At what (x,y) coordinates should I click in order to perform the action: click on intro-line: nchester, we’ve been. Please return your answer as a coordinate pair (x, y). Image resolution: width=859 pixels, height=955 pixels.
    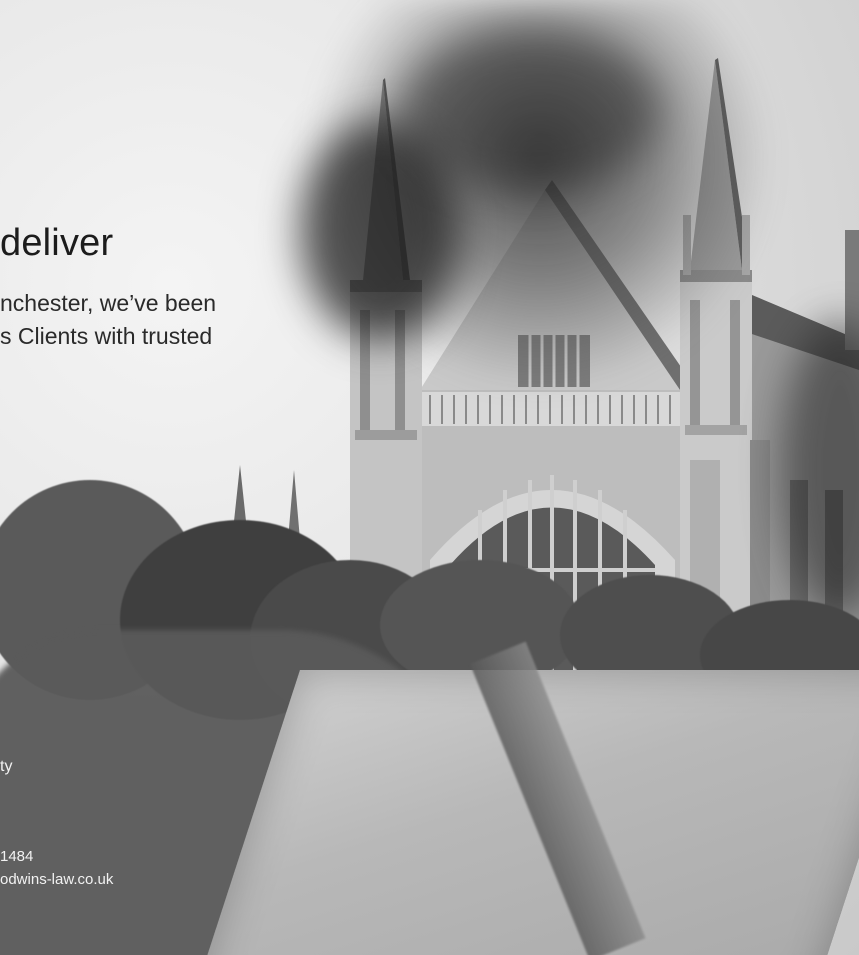
    Looking at the image, I should click on (108, 303).